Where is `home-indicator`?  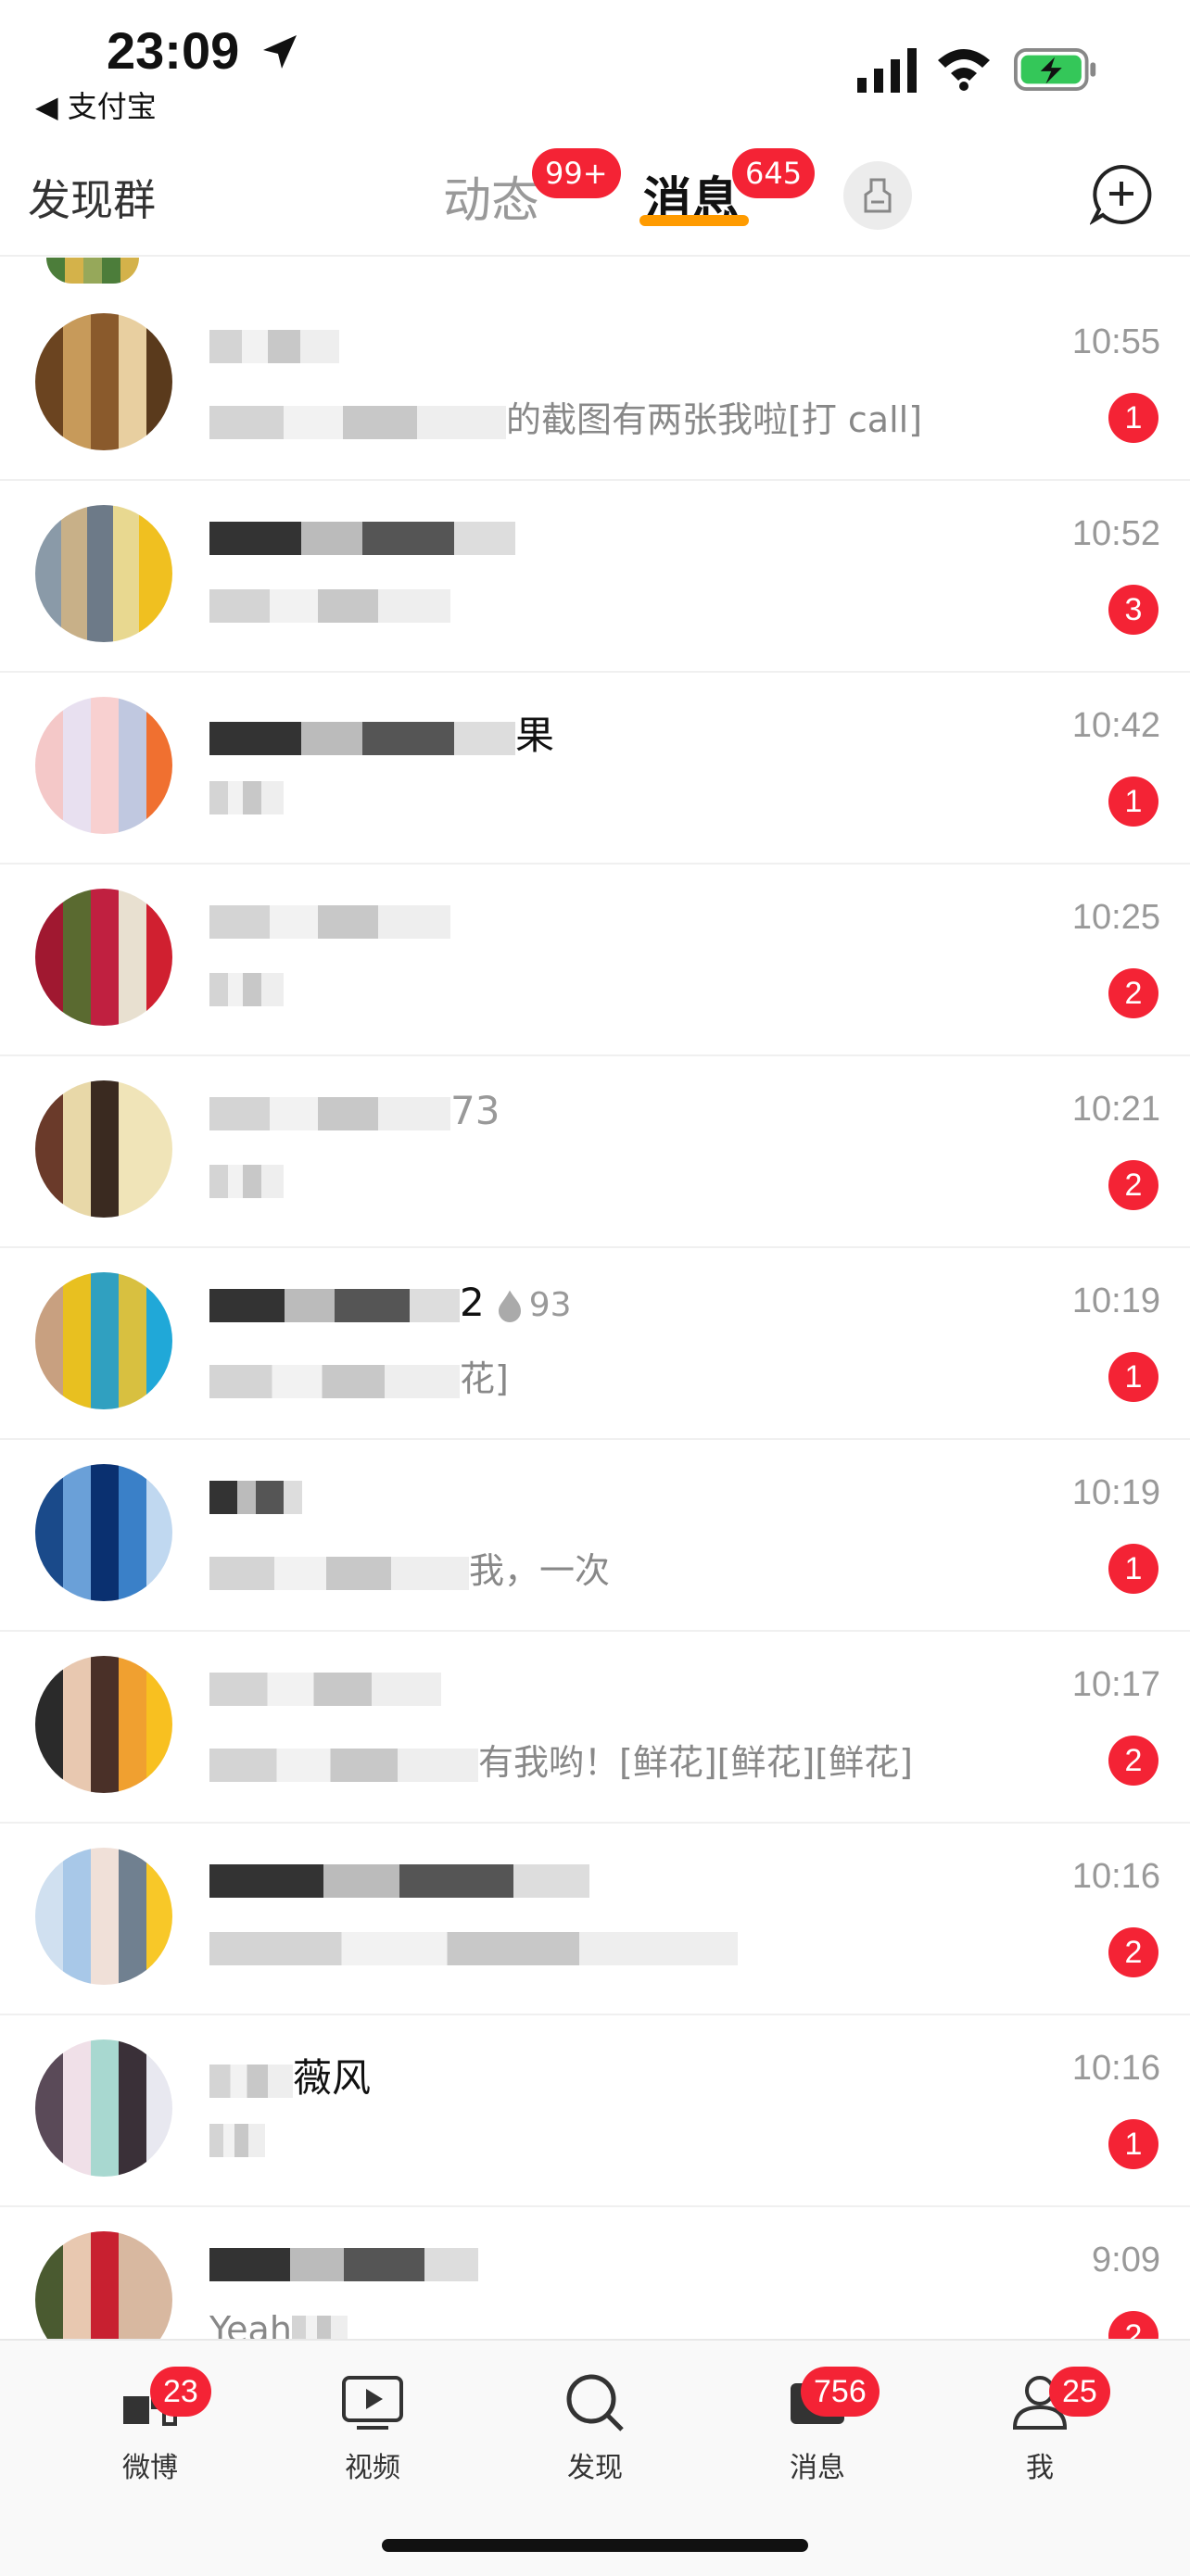 home-indicator is located at coordinates (595, 2545).